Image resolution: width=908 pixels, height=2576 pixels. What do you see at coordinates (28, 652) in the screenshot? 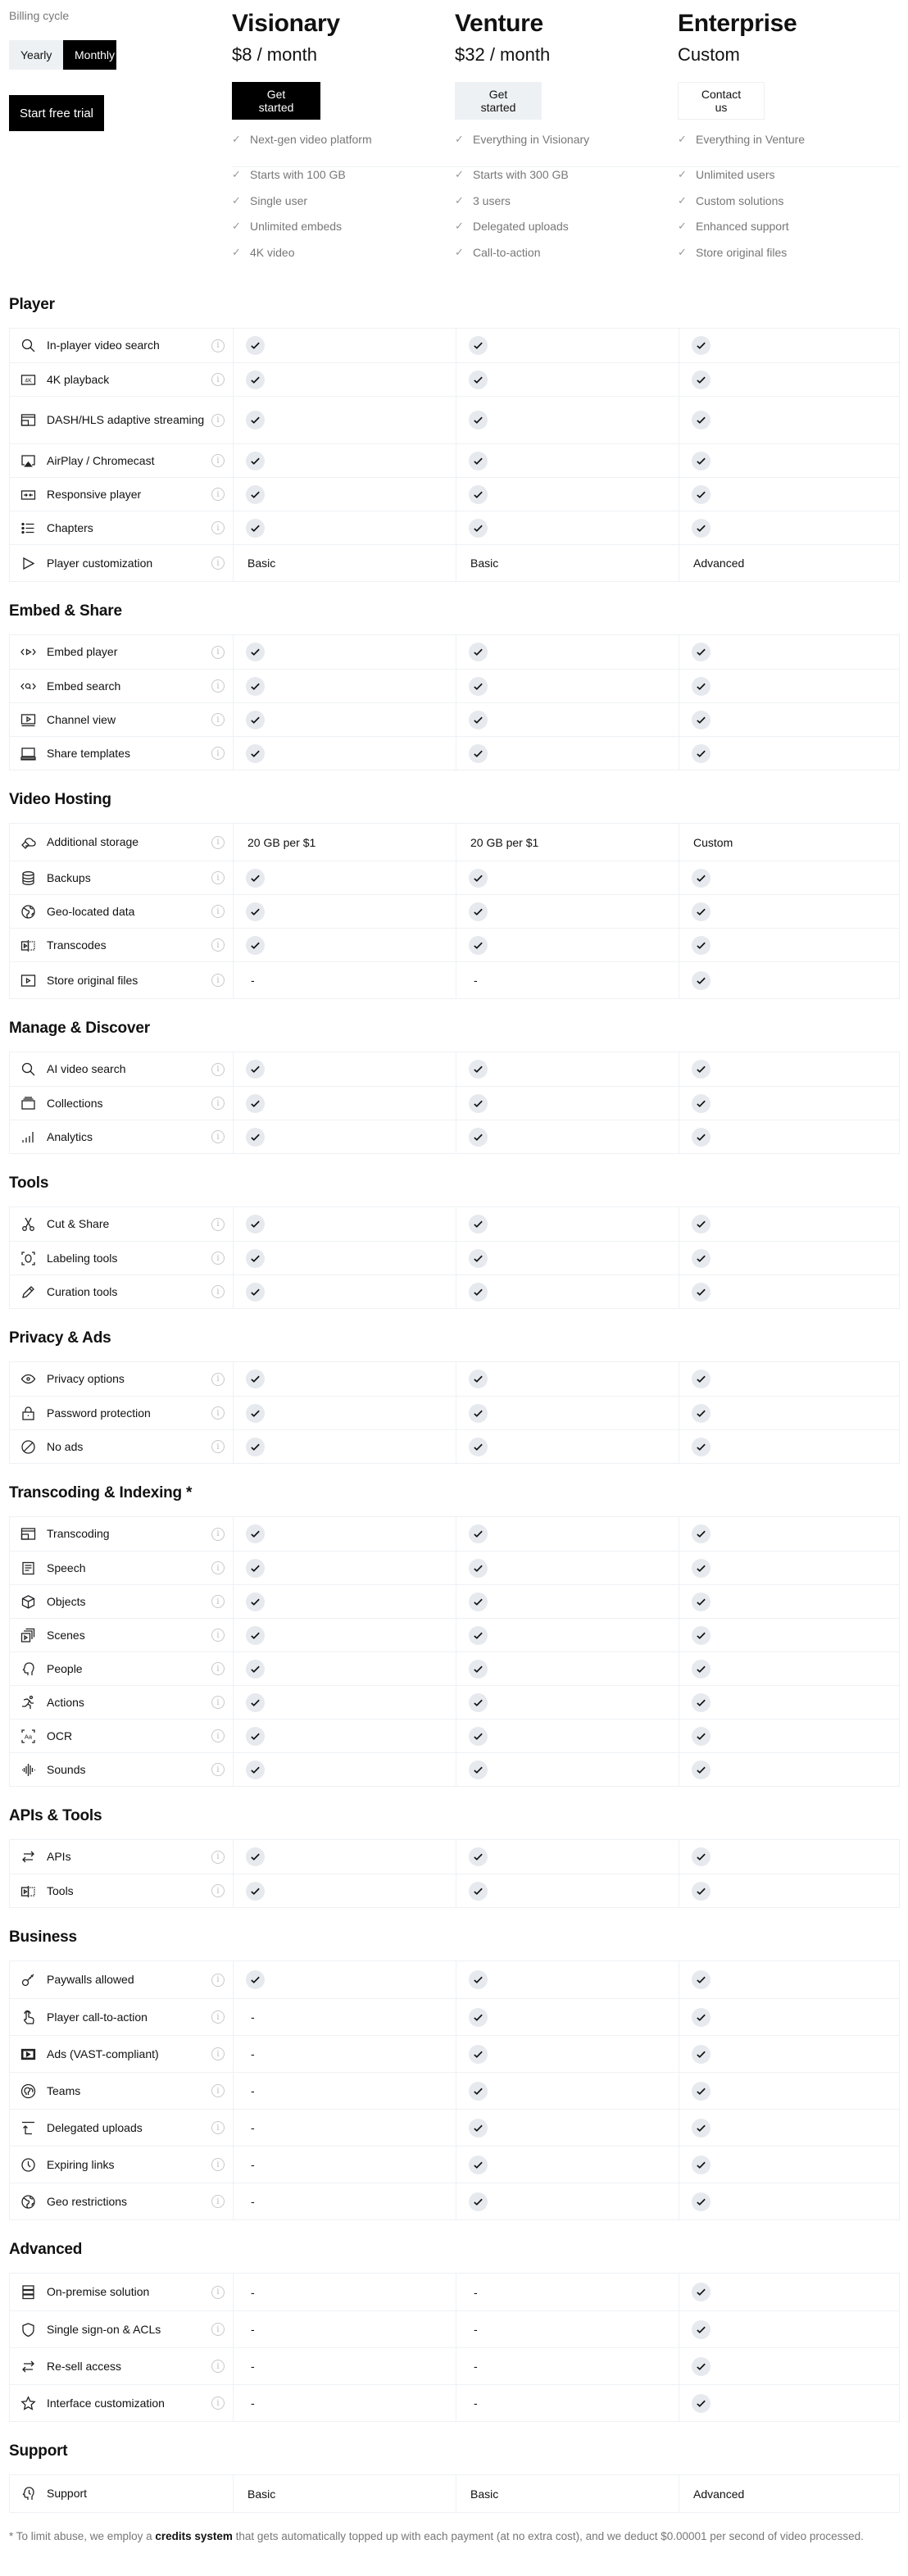
I see `embed-play-icon` at bounding box center [28, 652].